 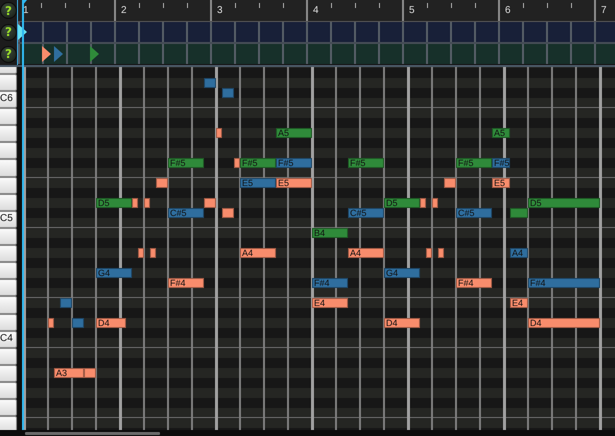 I want to click on midi-note: A3, so click(x=69, y=373).